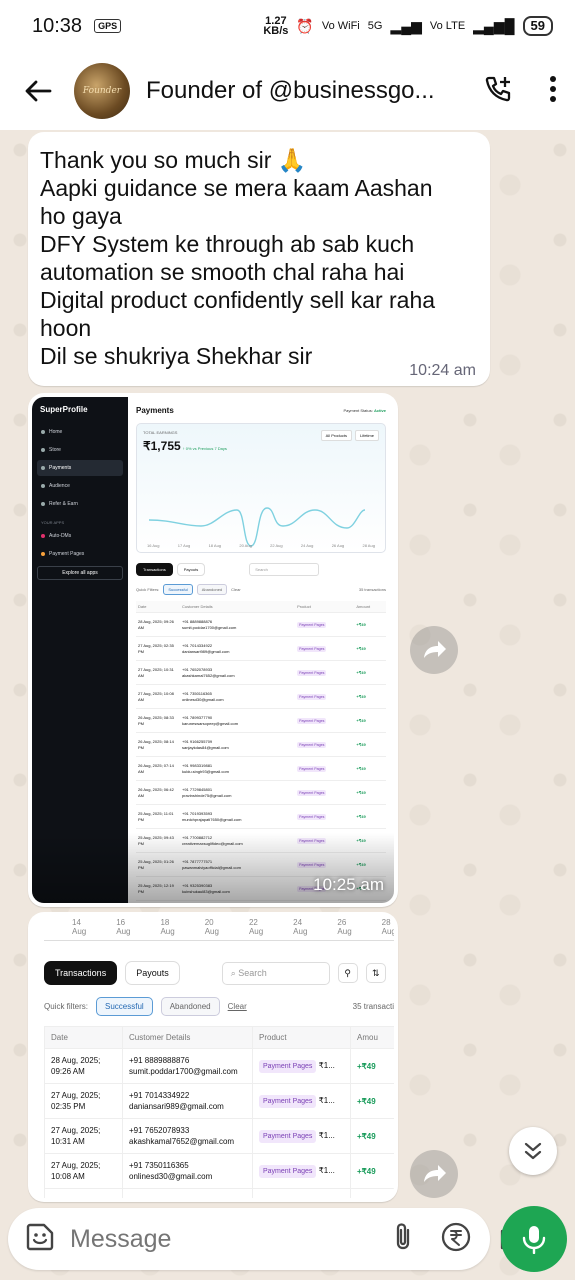 The width and height of the screenshot is (575, 1280). What do you see at coordinates (83, 1136) in the screenshot?
I see `row-date: 27 Aug, 2025; 10:31 AM` at bounding box center [83, 1136].